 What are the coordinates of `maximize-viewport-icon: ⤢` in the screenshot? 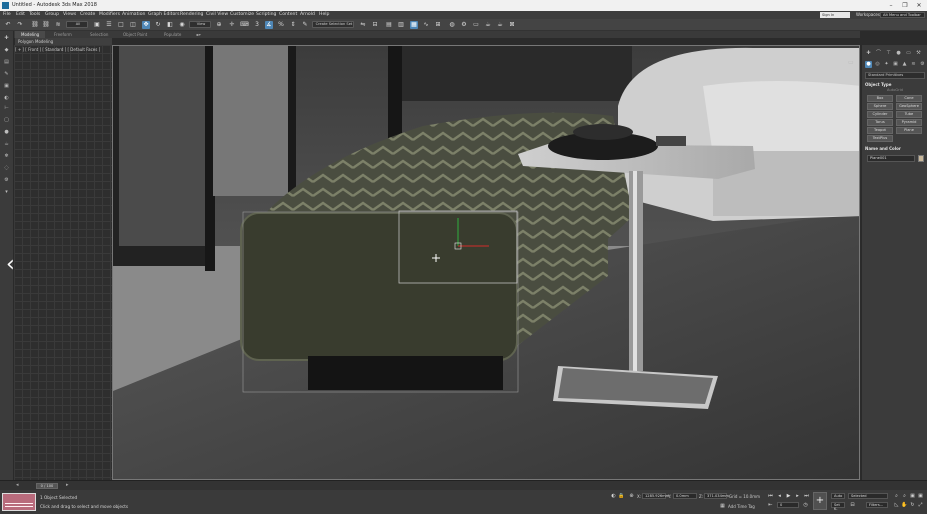 It's located at (920, 505).